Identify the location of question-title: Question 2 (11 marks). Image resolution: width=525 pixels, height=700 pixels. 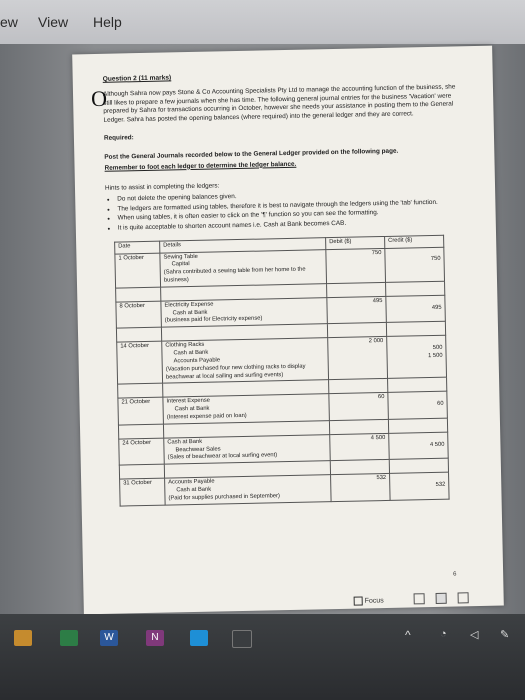
(137, 78).